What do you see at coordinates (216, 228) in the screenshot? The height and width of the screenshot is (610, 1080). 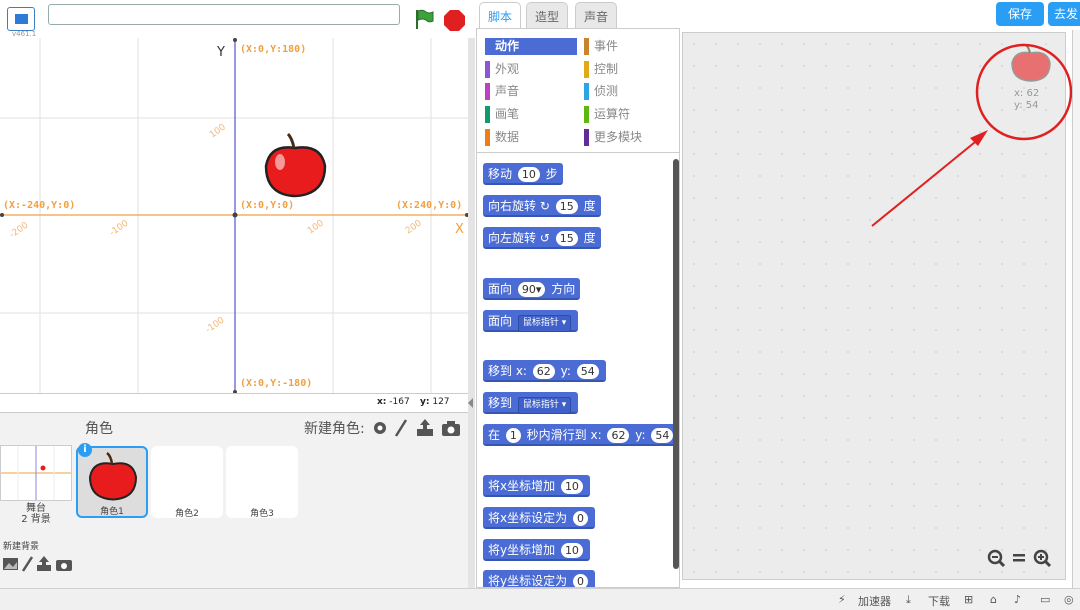 I see `tick-labels: 100 -100 -200 -100 100 200` at bounding box center [216, 228].